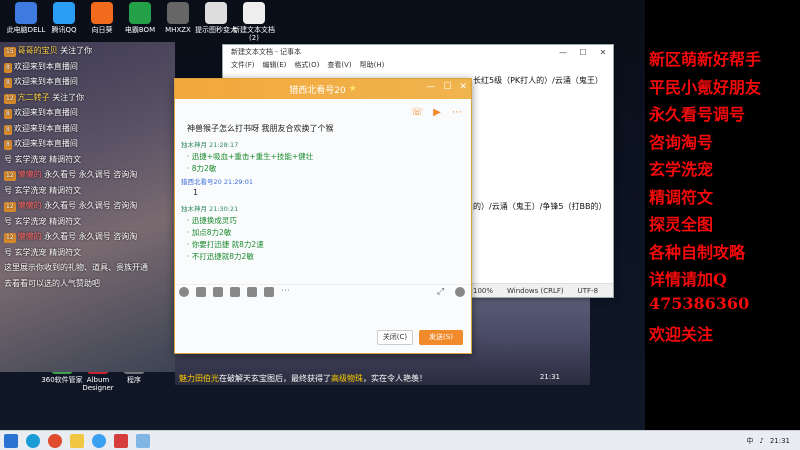  What do you see at coordinates (218, 291) in the screenshot?
I see `scissors-icon` at bounding box center [218, 291].